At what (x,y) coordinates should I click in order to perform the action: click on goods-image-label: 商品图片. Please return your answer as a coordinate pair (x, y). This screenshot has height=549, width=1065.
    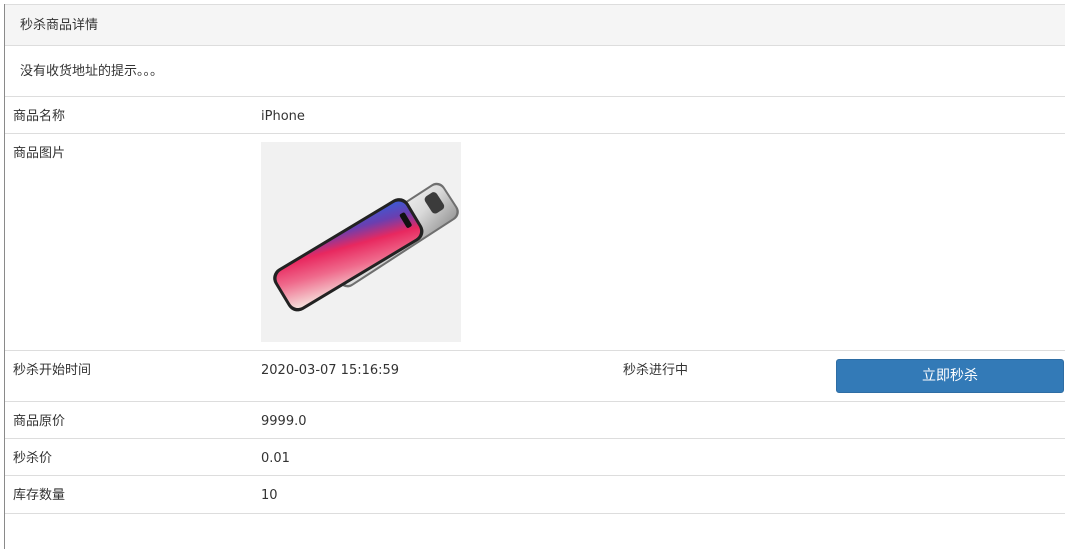
    Looking at the image, I should click on (39, 153).